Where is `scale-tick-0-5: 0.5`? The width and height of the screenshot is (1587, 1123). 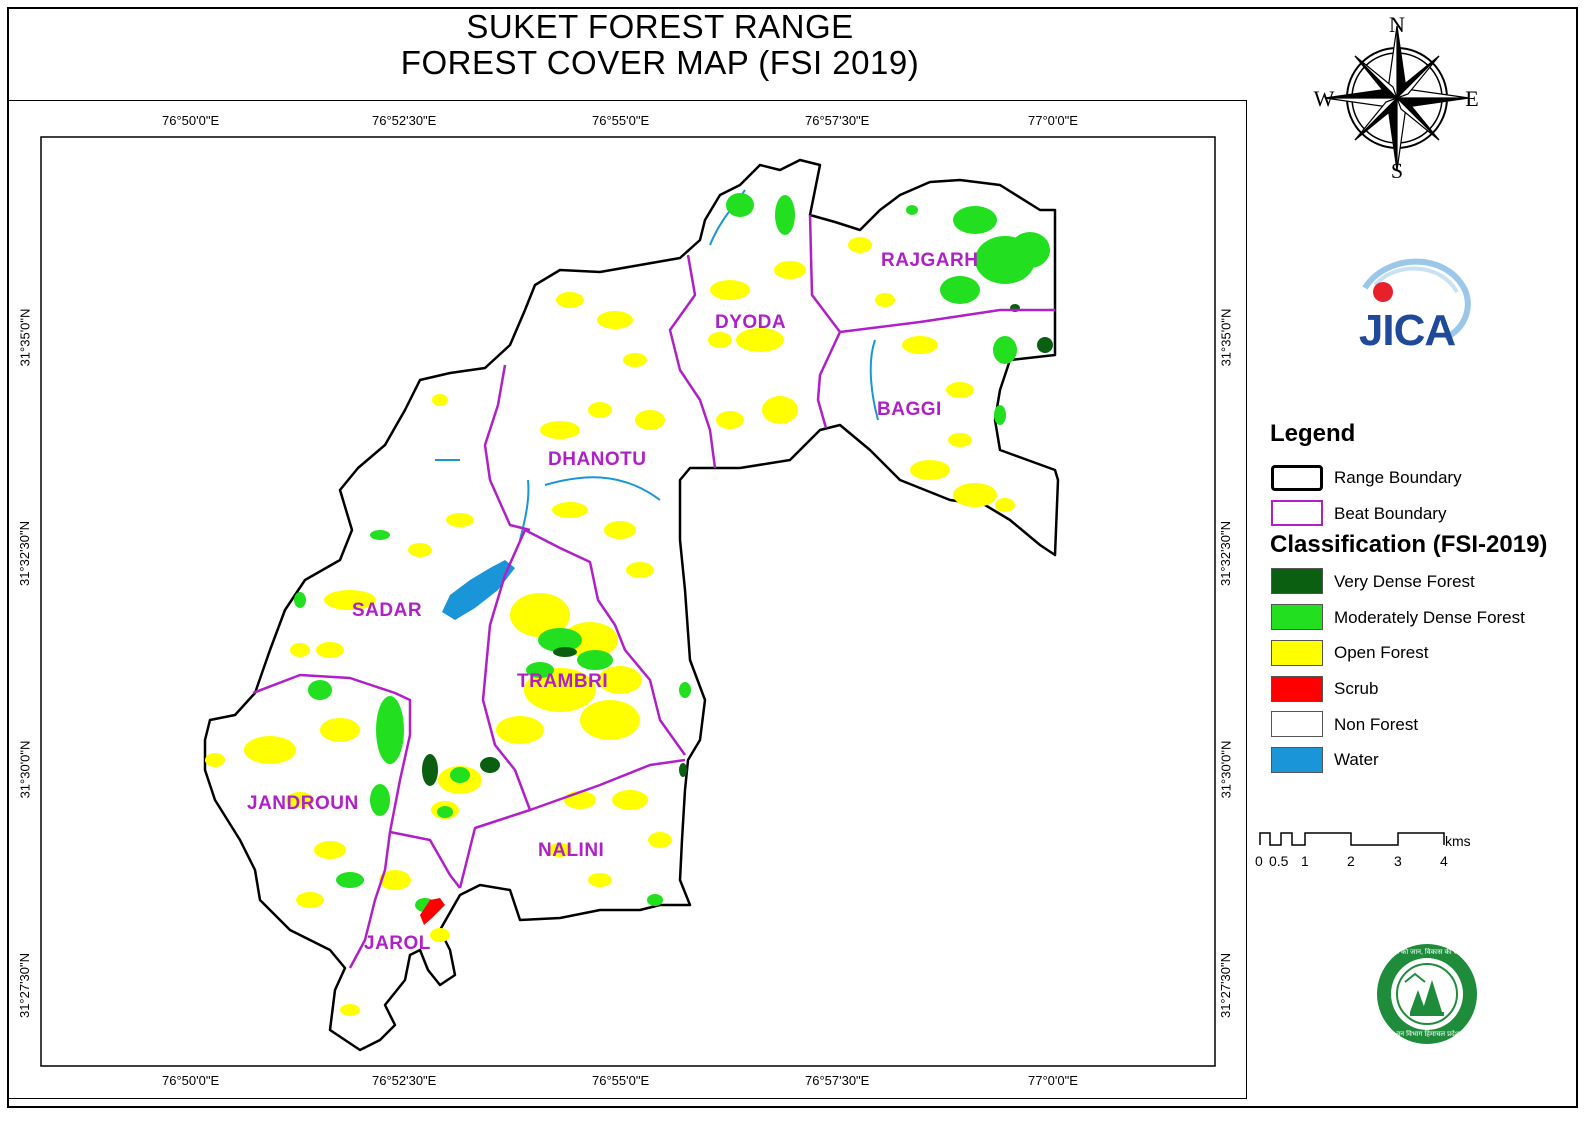 scale-tick-0-5: 0.5 is located at coordinates (1279, 861).